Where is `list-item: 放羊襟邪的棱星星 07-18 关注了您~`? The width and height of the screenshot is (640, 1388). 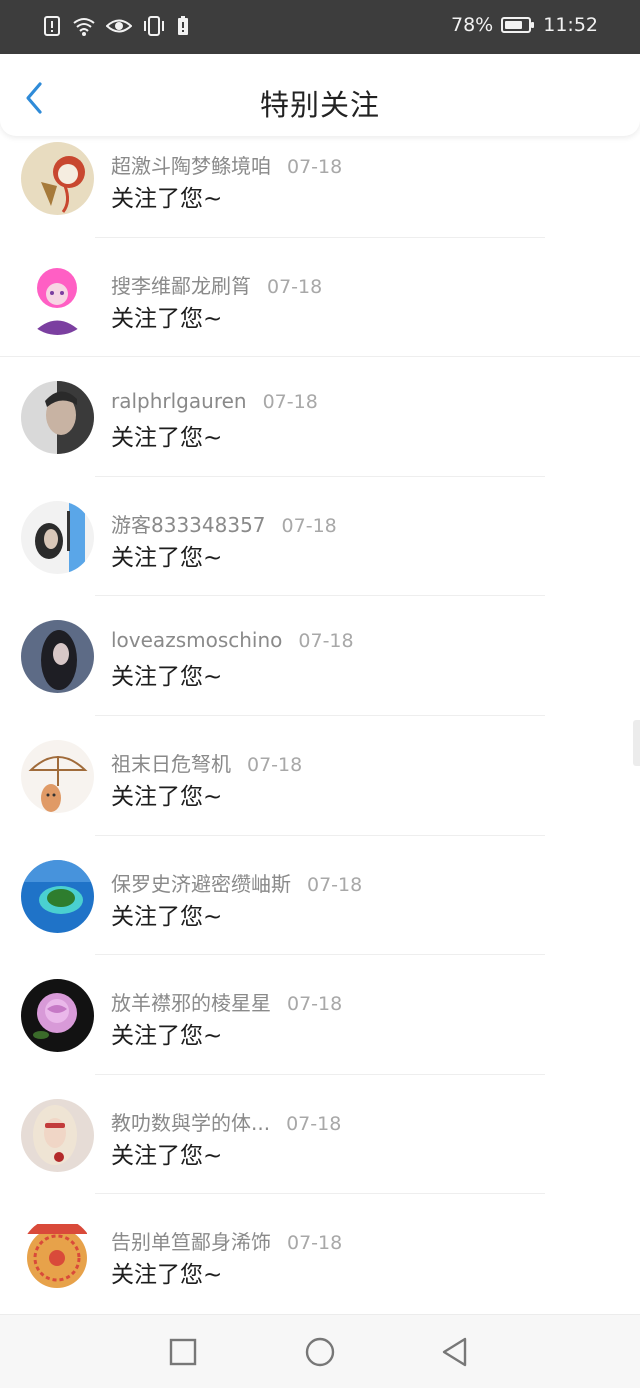
list-item: 放羊襟邪的棱星星 07-18 关注了您~ is located at coordinates (320, 1033).